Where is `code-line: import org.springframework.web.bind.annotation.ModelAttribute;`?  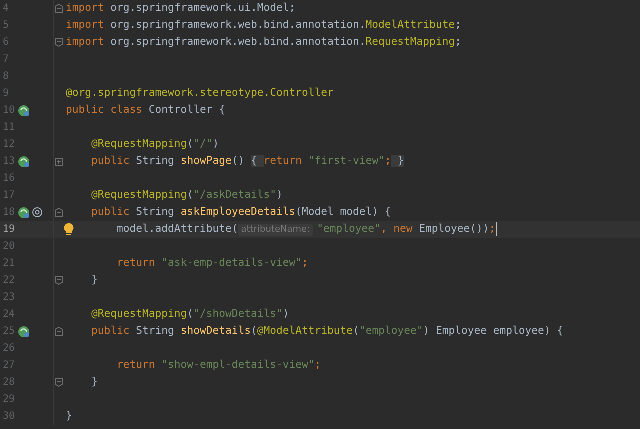 code-line: import org.springframework.web.bind.annotation.ModelAttribute; is located at coordinates (264, 25).